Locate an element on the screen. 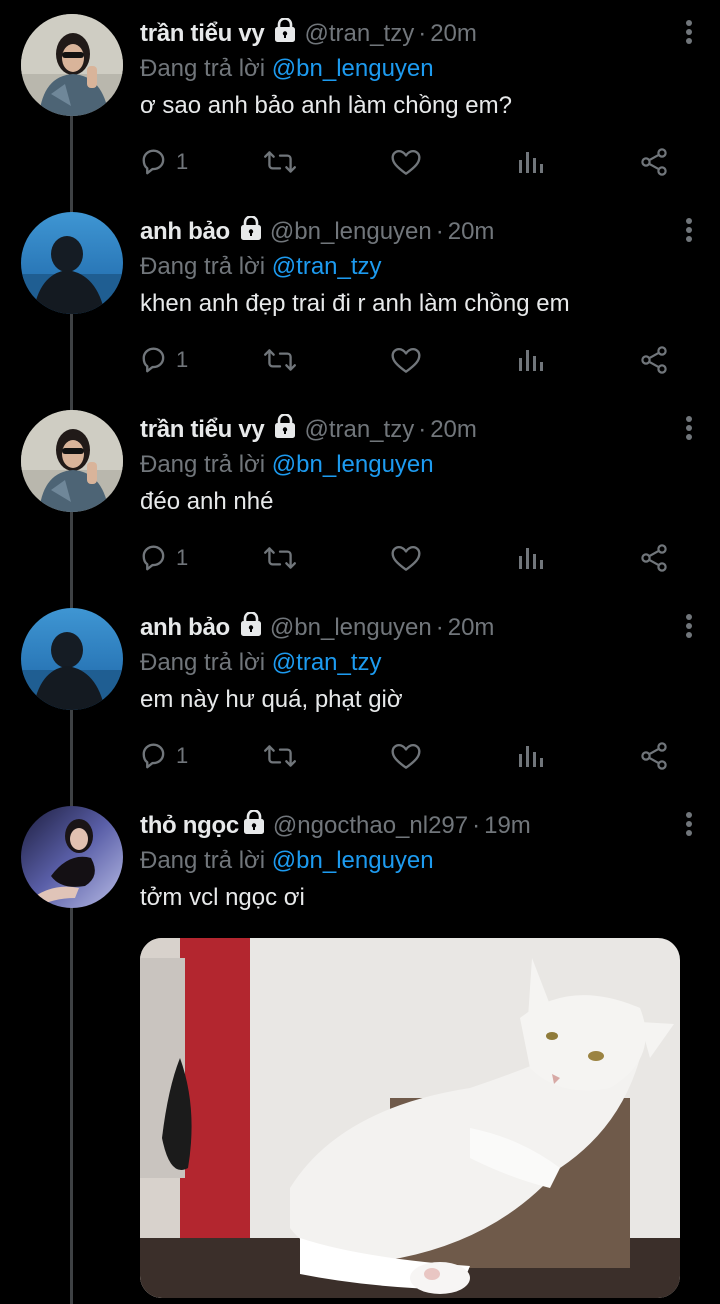  tweet-text: đéo anh nhé is located at coordinates (207, 501).